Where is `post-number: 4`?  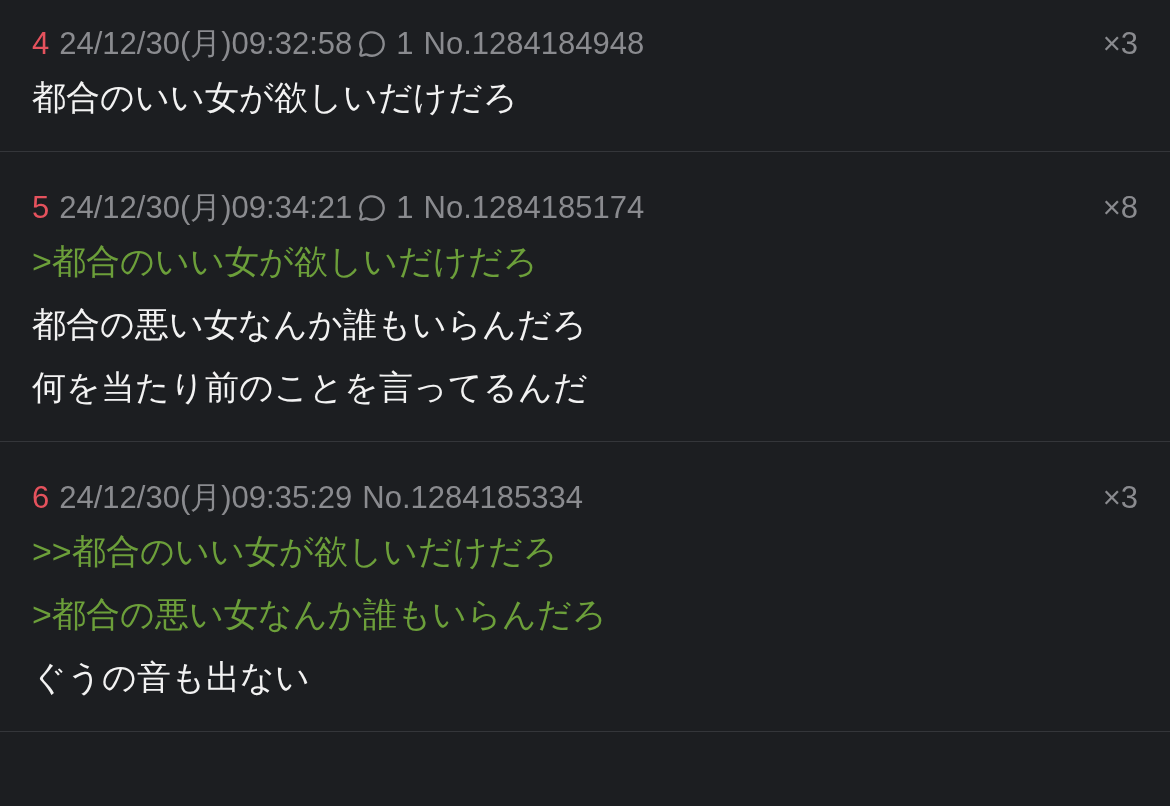
post-number: 4 is located at coordinates (41, 43).